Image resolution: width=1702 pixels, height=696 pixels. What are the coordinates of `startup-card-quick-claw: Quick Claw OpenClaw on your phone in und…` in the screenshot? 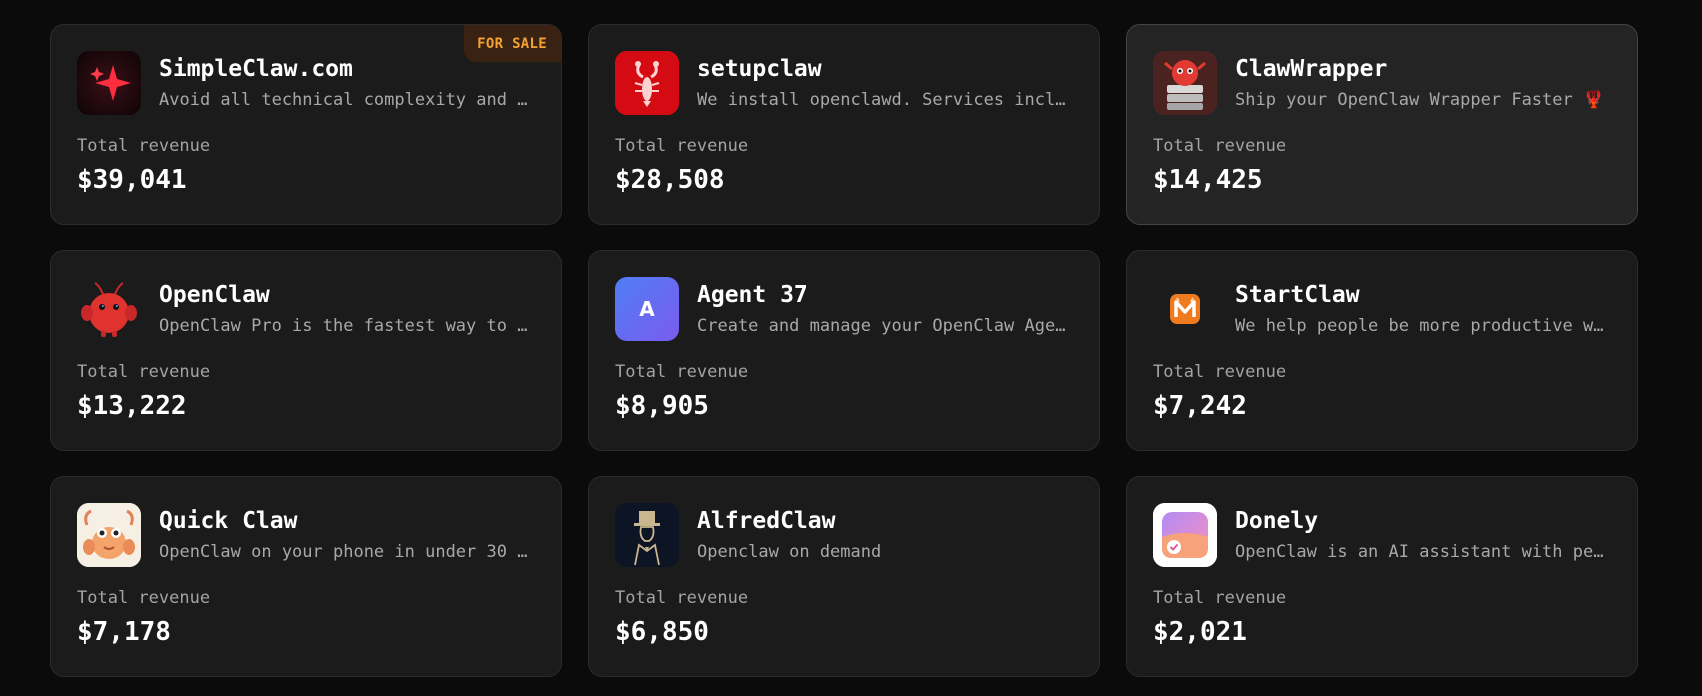 It's located at (306, 576).